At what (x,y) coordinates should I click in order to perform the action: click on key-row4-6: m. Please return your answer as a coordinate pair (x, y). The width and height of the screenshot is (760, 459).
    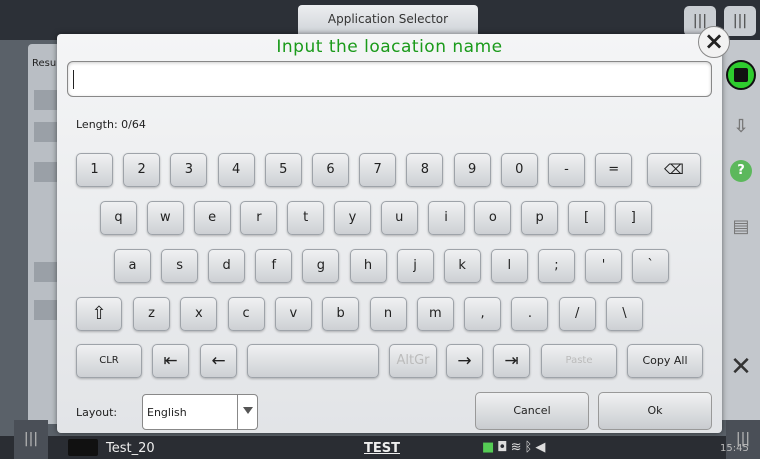
    Looking at the image, I should click on (435, 314).